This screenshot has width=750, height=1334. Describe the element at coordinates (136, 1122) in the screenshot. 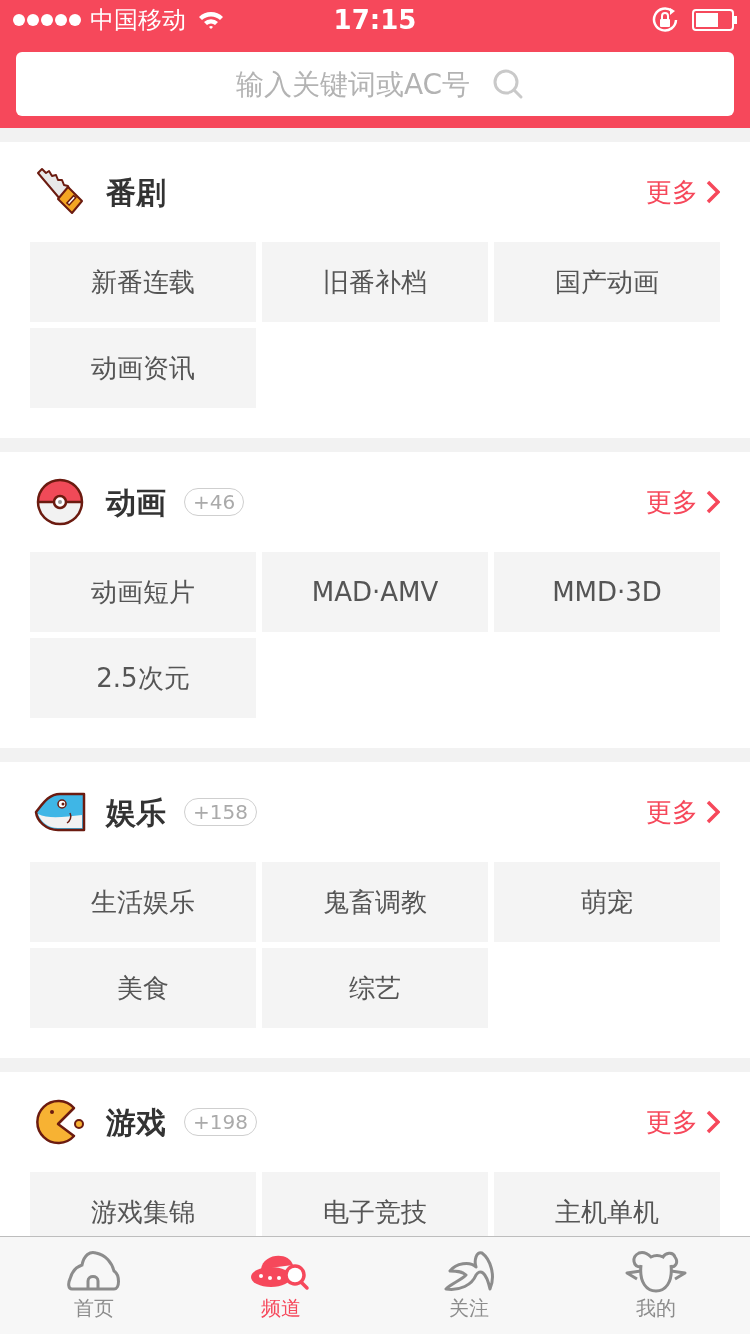

I see `section-title: 游戏` at that location.